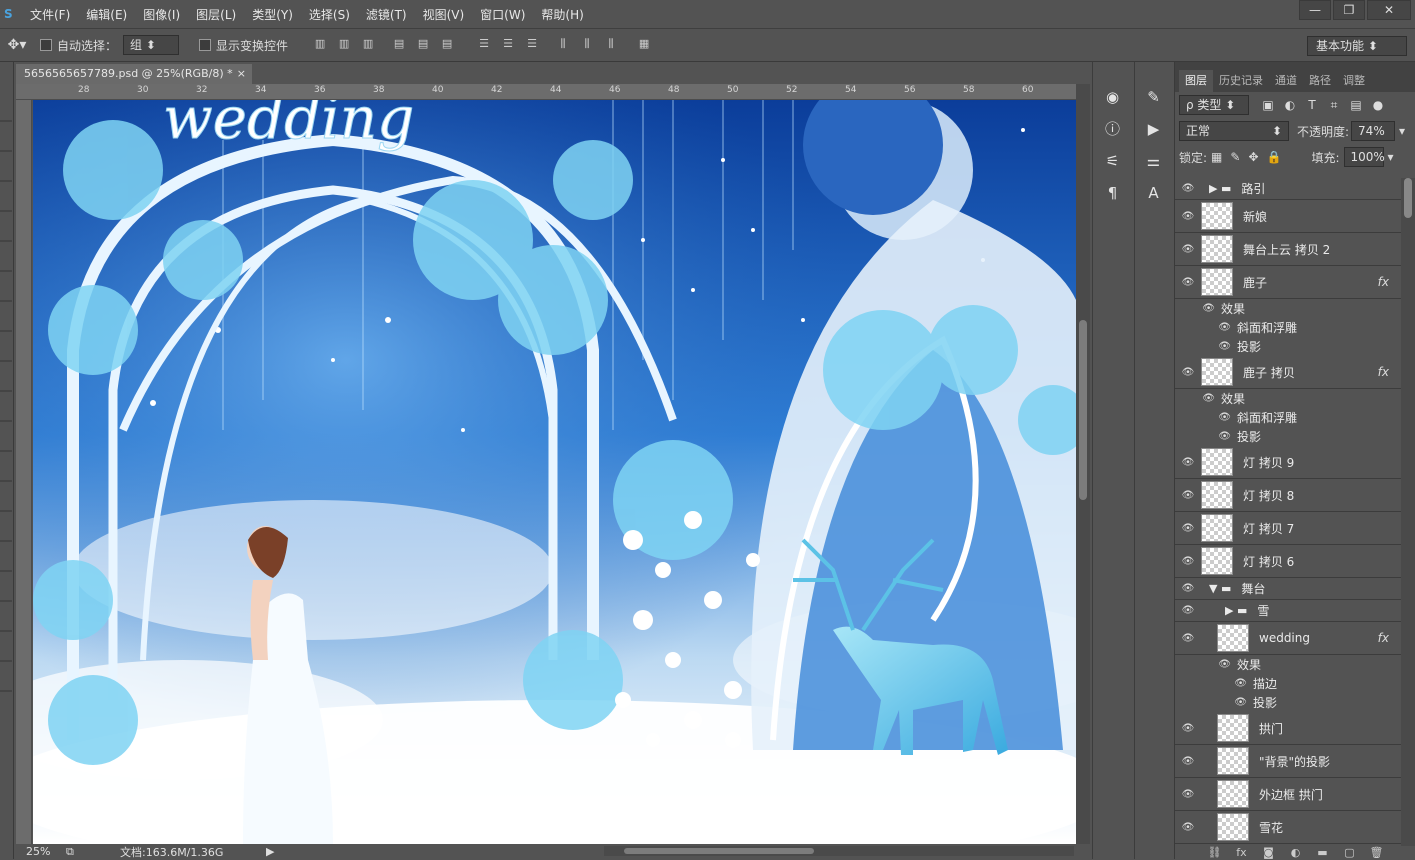 Image resolution: width=1415 pixels, height=860 pixels. I want to click on distribute-left-icon: ⫼, so click(563, 45).